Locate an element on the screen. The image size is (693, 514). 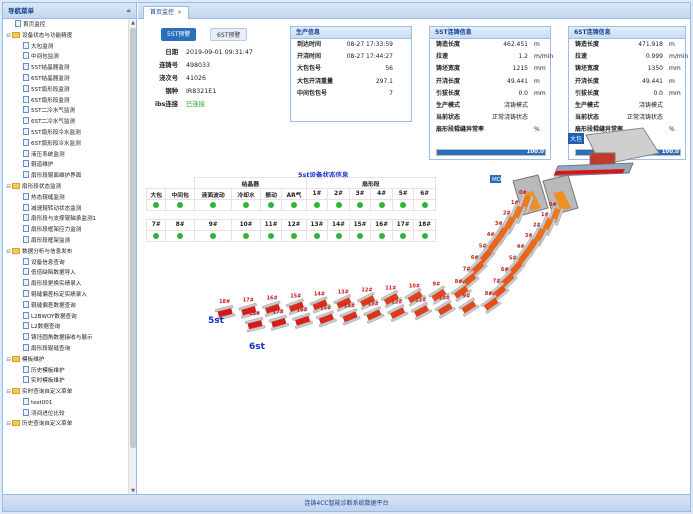
strand-5st-label: 5st is located at coordinates (216, 321).